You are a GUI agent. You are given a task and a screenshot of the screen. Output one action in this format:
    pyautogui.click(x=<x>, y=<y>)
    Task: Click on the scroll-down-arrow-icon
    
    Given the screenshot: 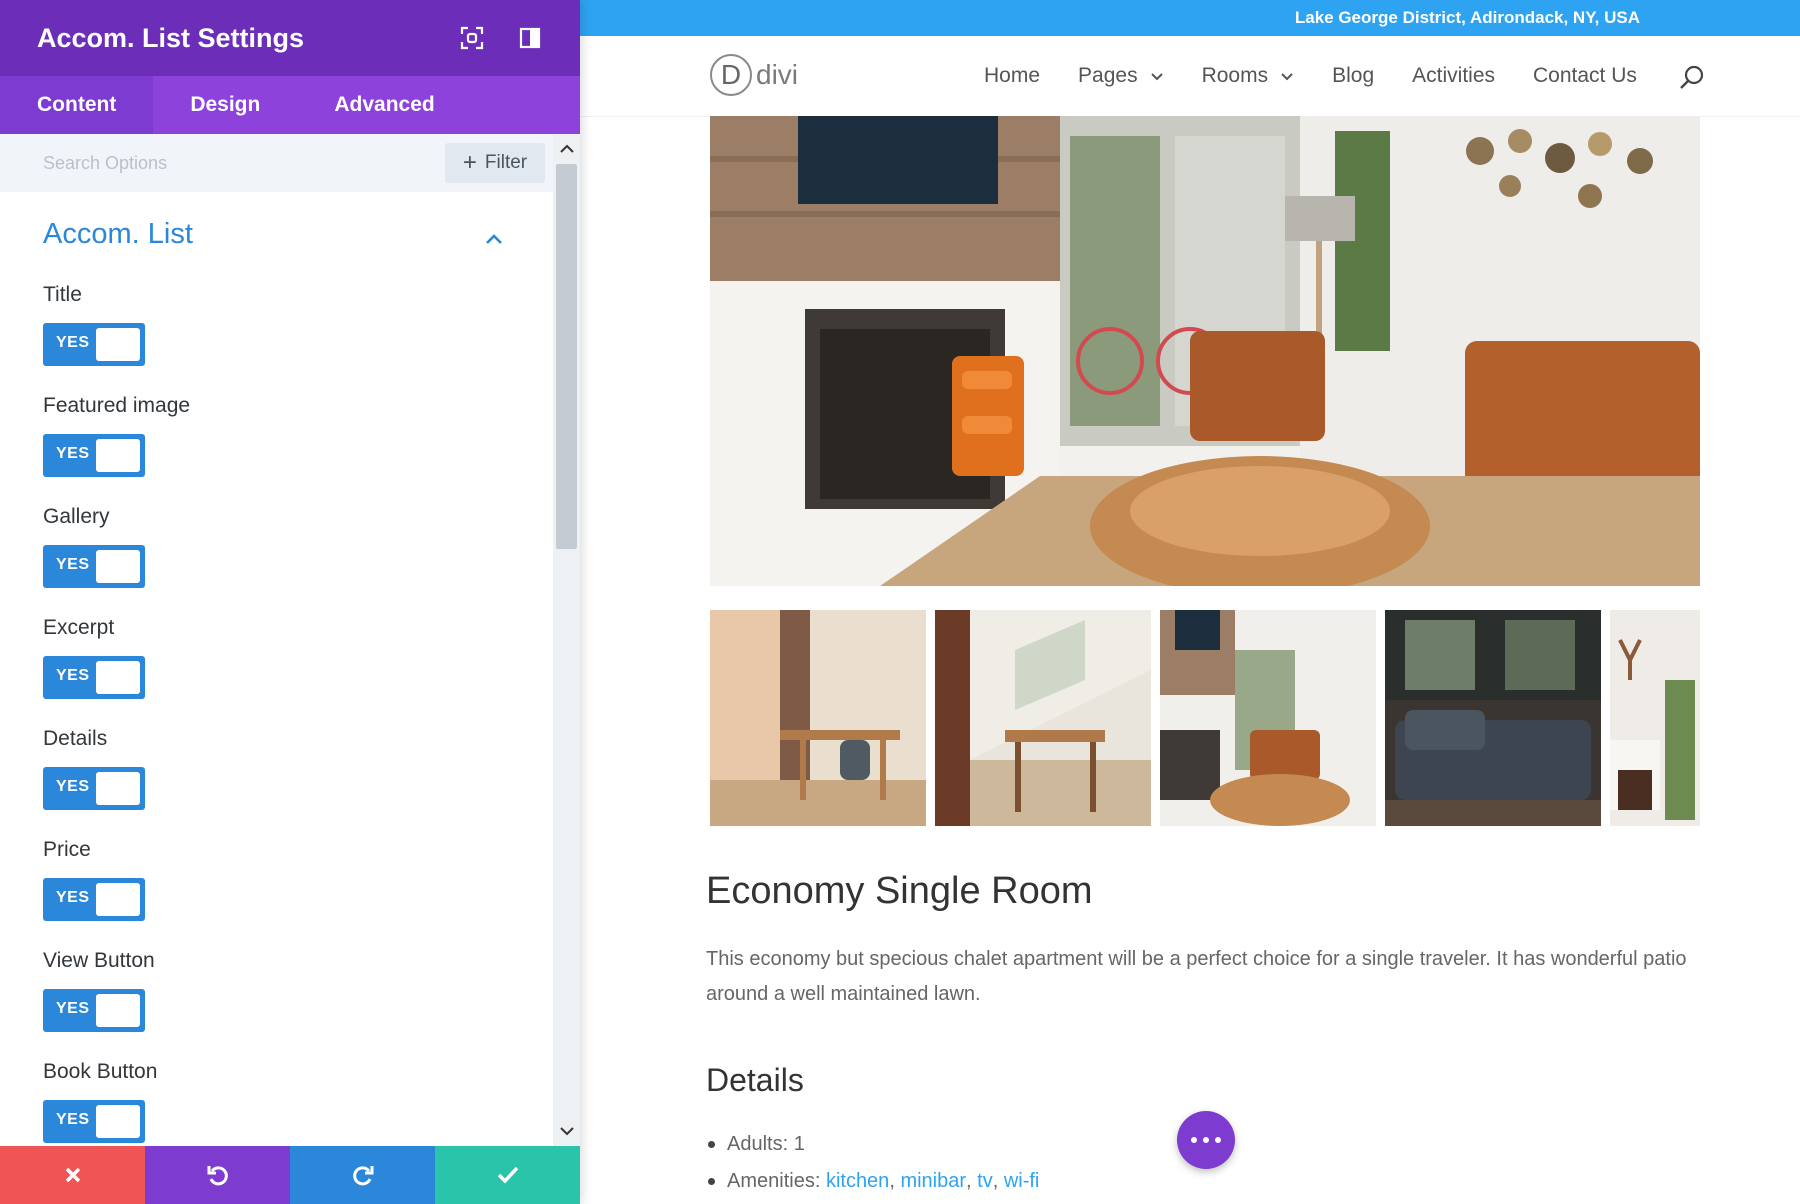 What is the action you would take?
    pyautogui.click(x=566, y=1131)
    